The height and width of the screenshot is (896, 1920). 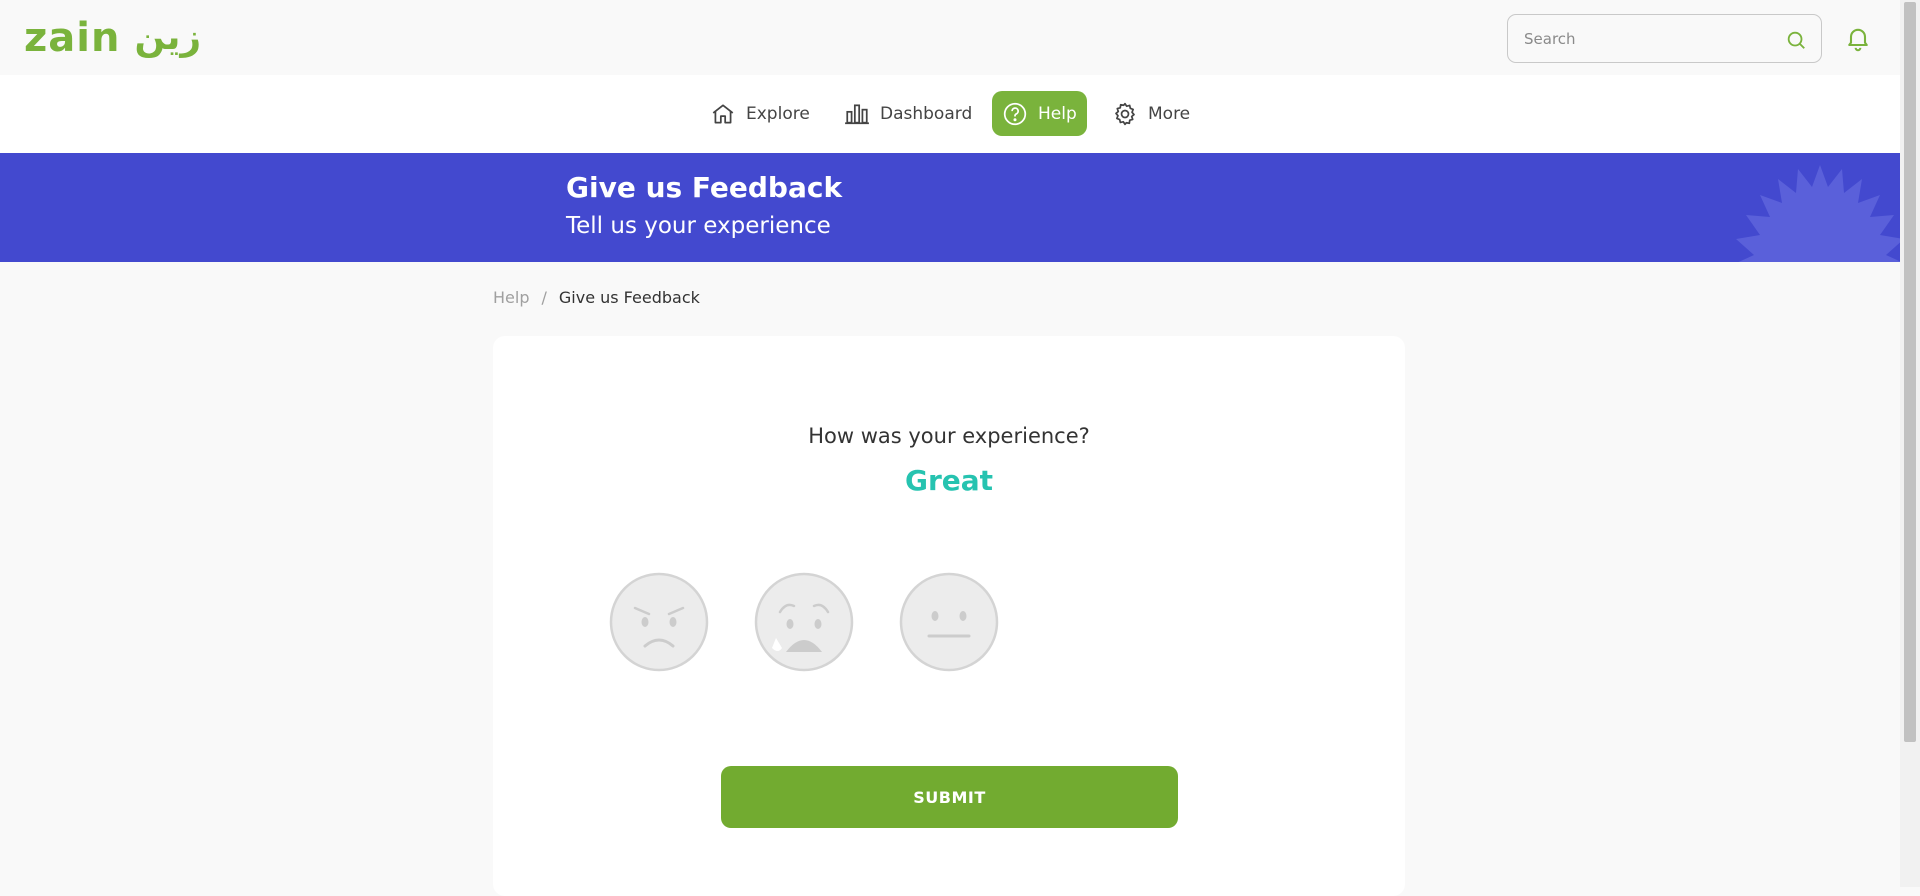 What do you see at coordinates (949, 436) in the screenshot?
I see `feedback-question: How was your experience?` at bounding box center [949, 436].